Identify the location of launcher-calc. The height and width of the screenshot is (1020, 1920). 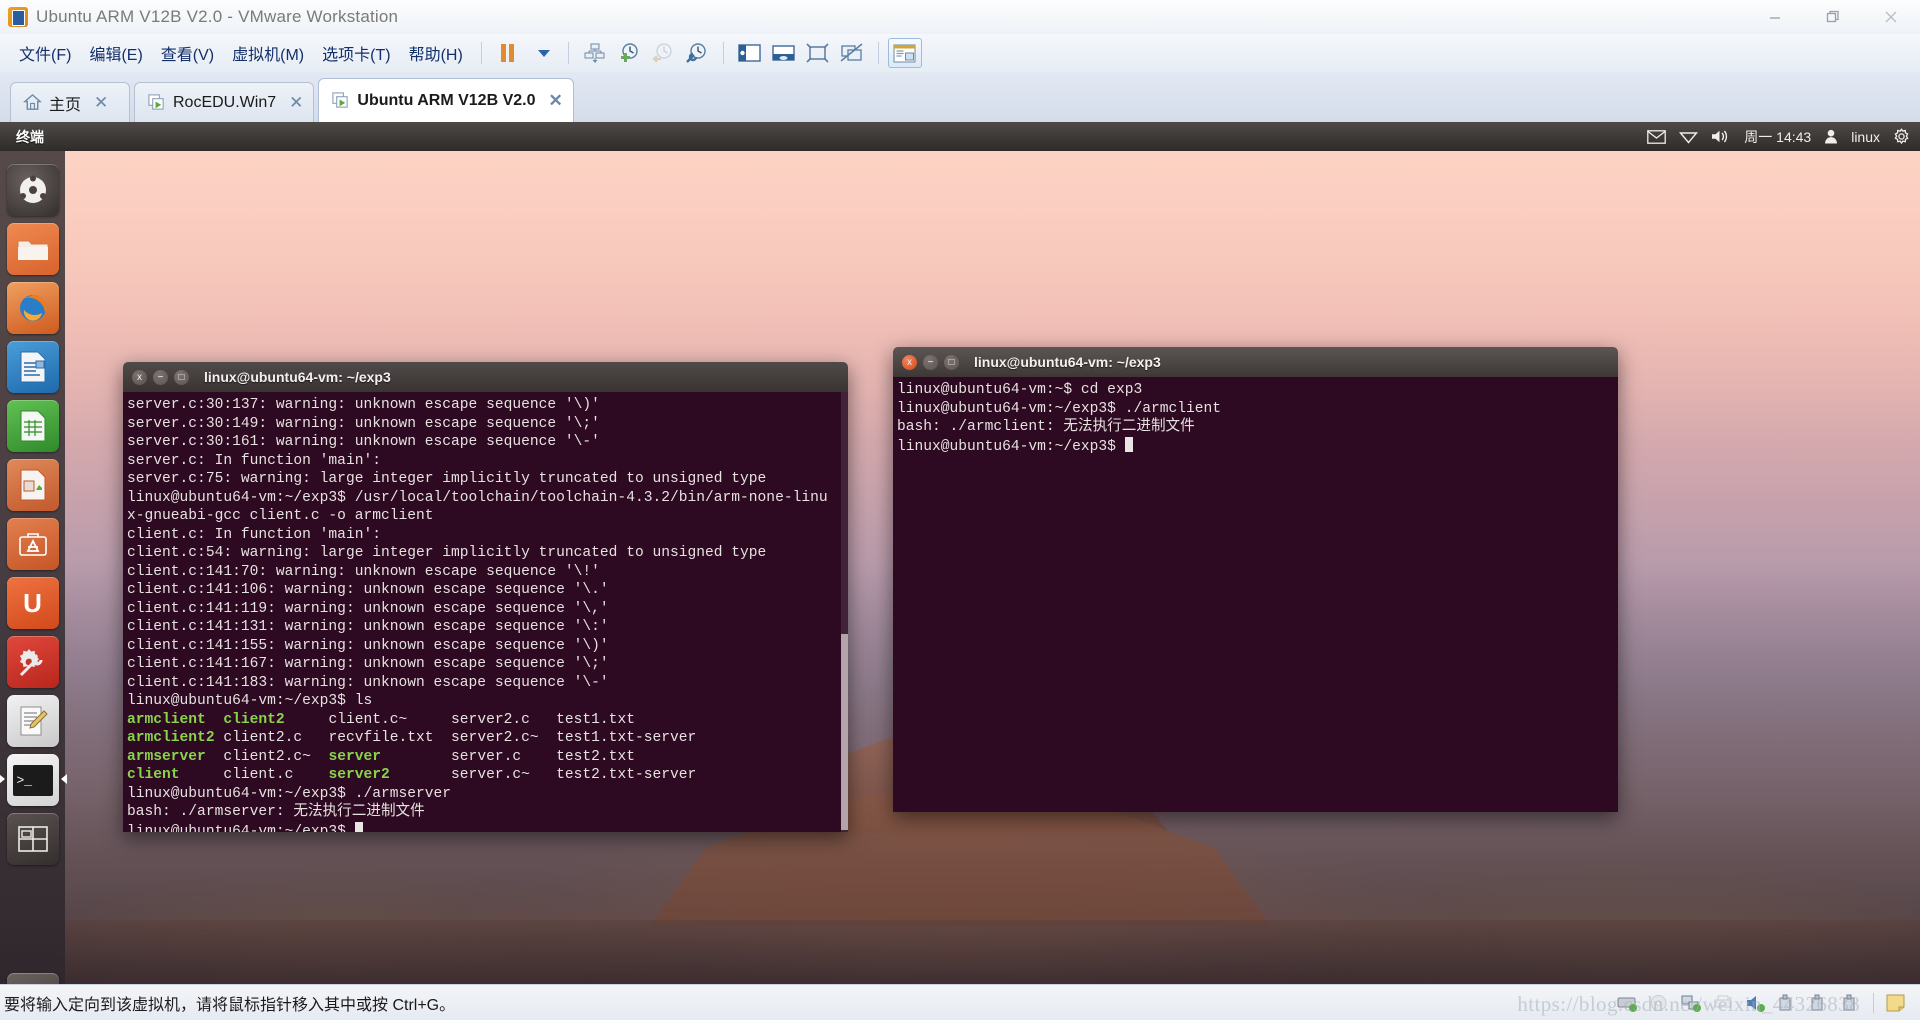
(32, 426).